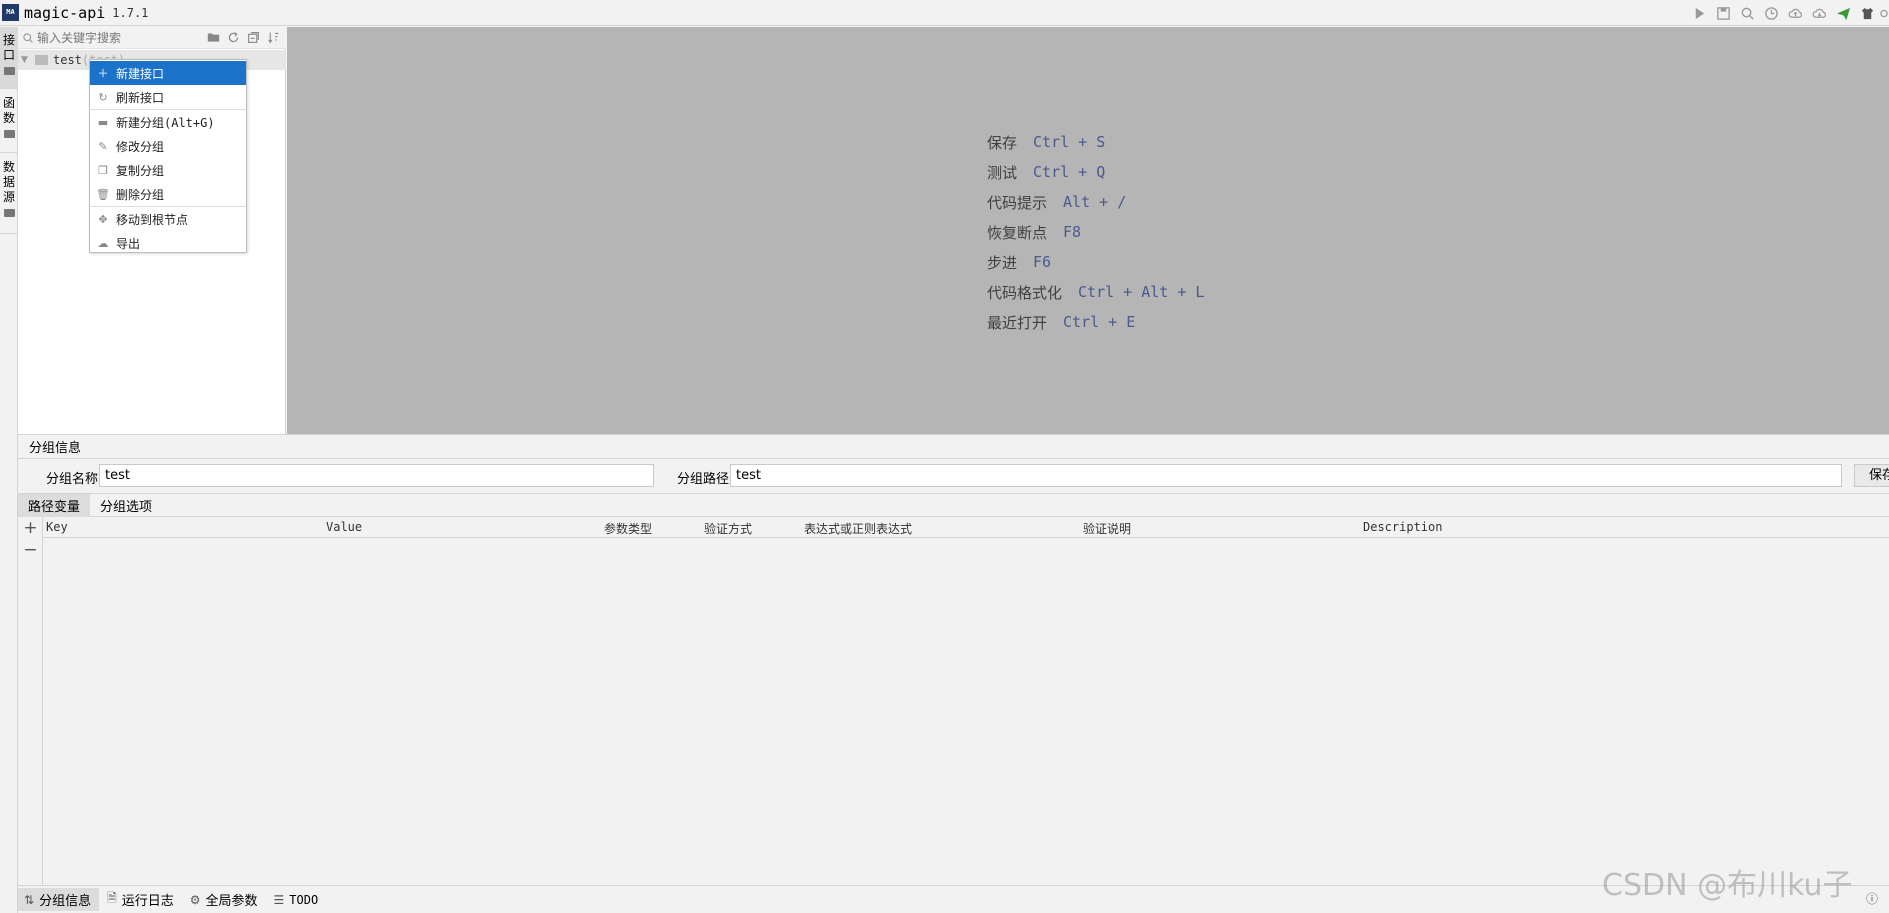  I want to click on shortcut-format: 代码格式化 Ctrl + Alt + L, so click(1095, 292).